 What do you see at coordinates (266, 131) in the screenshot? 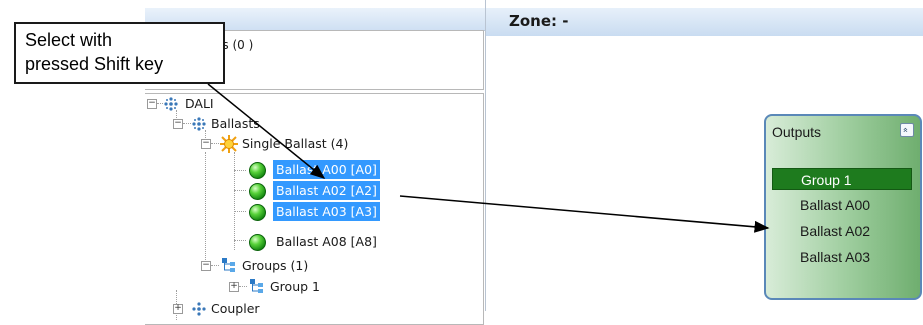
I see `arrow-to-selection` at bounding box center [266, 131].